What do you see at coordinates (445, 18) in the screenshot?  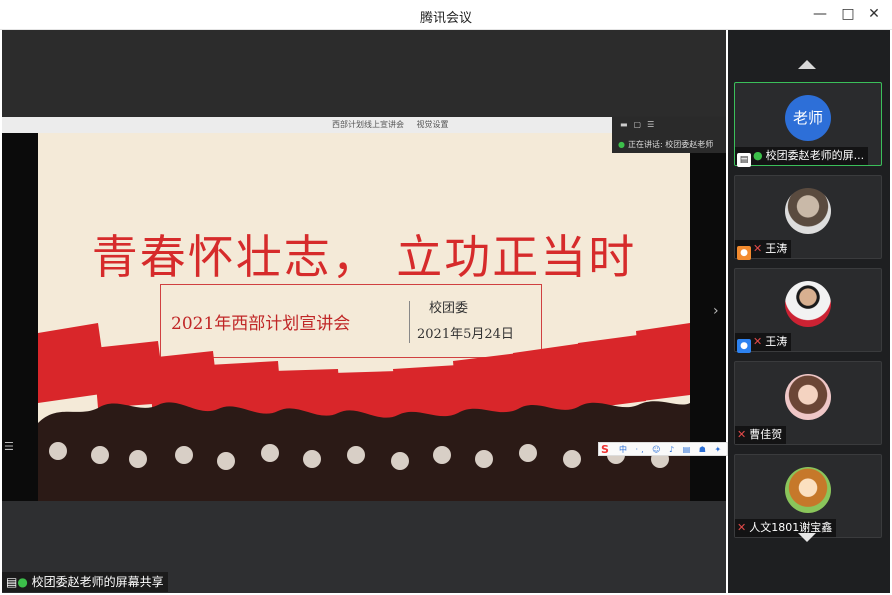 I see `window-title: 腾讯会议` at bounding box center [445, 18].